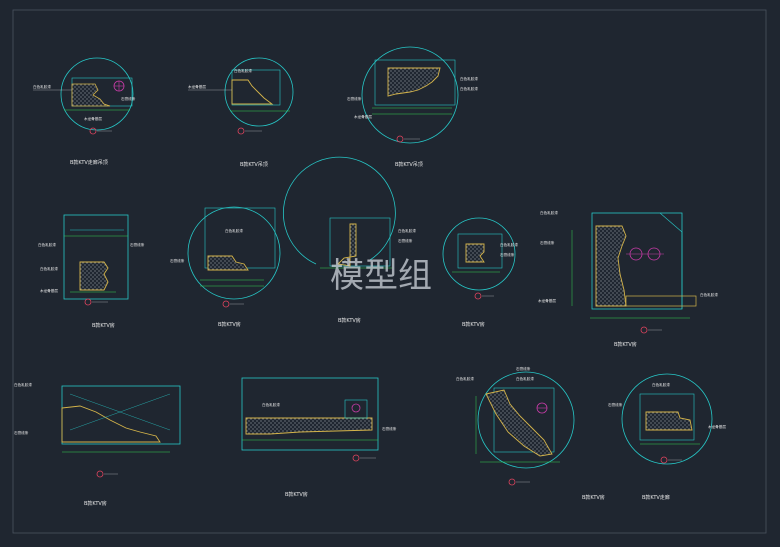 Image resolution: width=780 pixels, height=547 pixels. What do you see at coordinates (628, 279) in the screenshot?
I see `detail-8: 白色乳胶漆 石膏线条 木龙骨基层 白色乳胶漆 B款KTV房` at bounding box center [628, 279].